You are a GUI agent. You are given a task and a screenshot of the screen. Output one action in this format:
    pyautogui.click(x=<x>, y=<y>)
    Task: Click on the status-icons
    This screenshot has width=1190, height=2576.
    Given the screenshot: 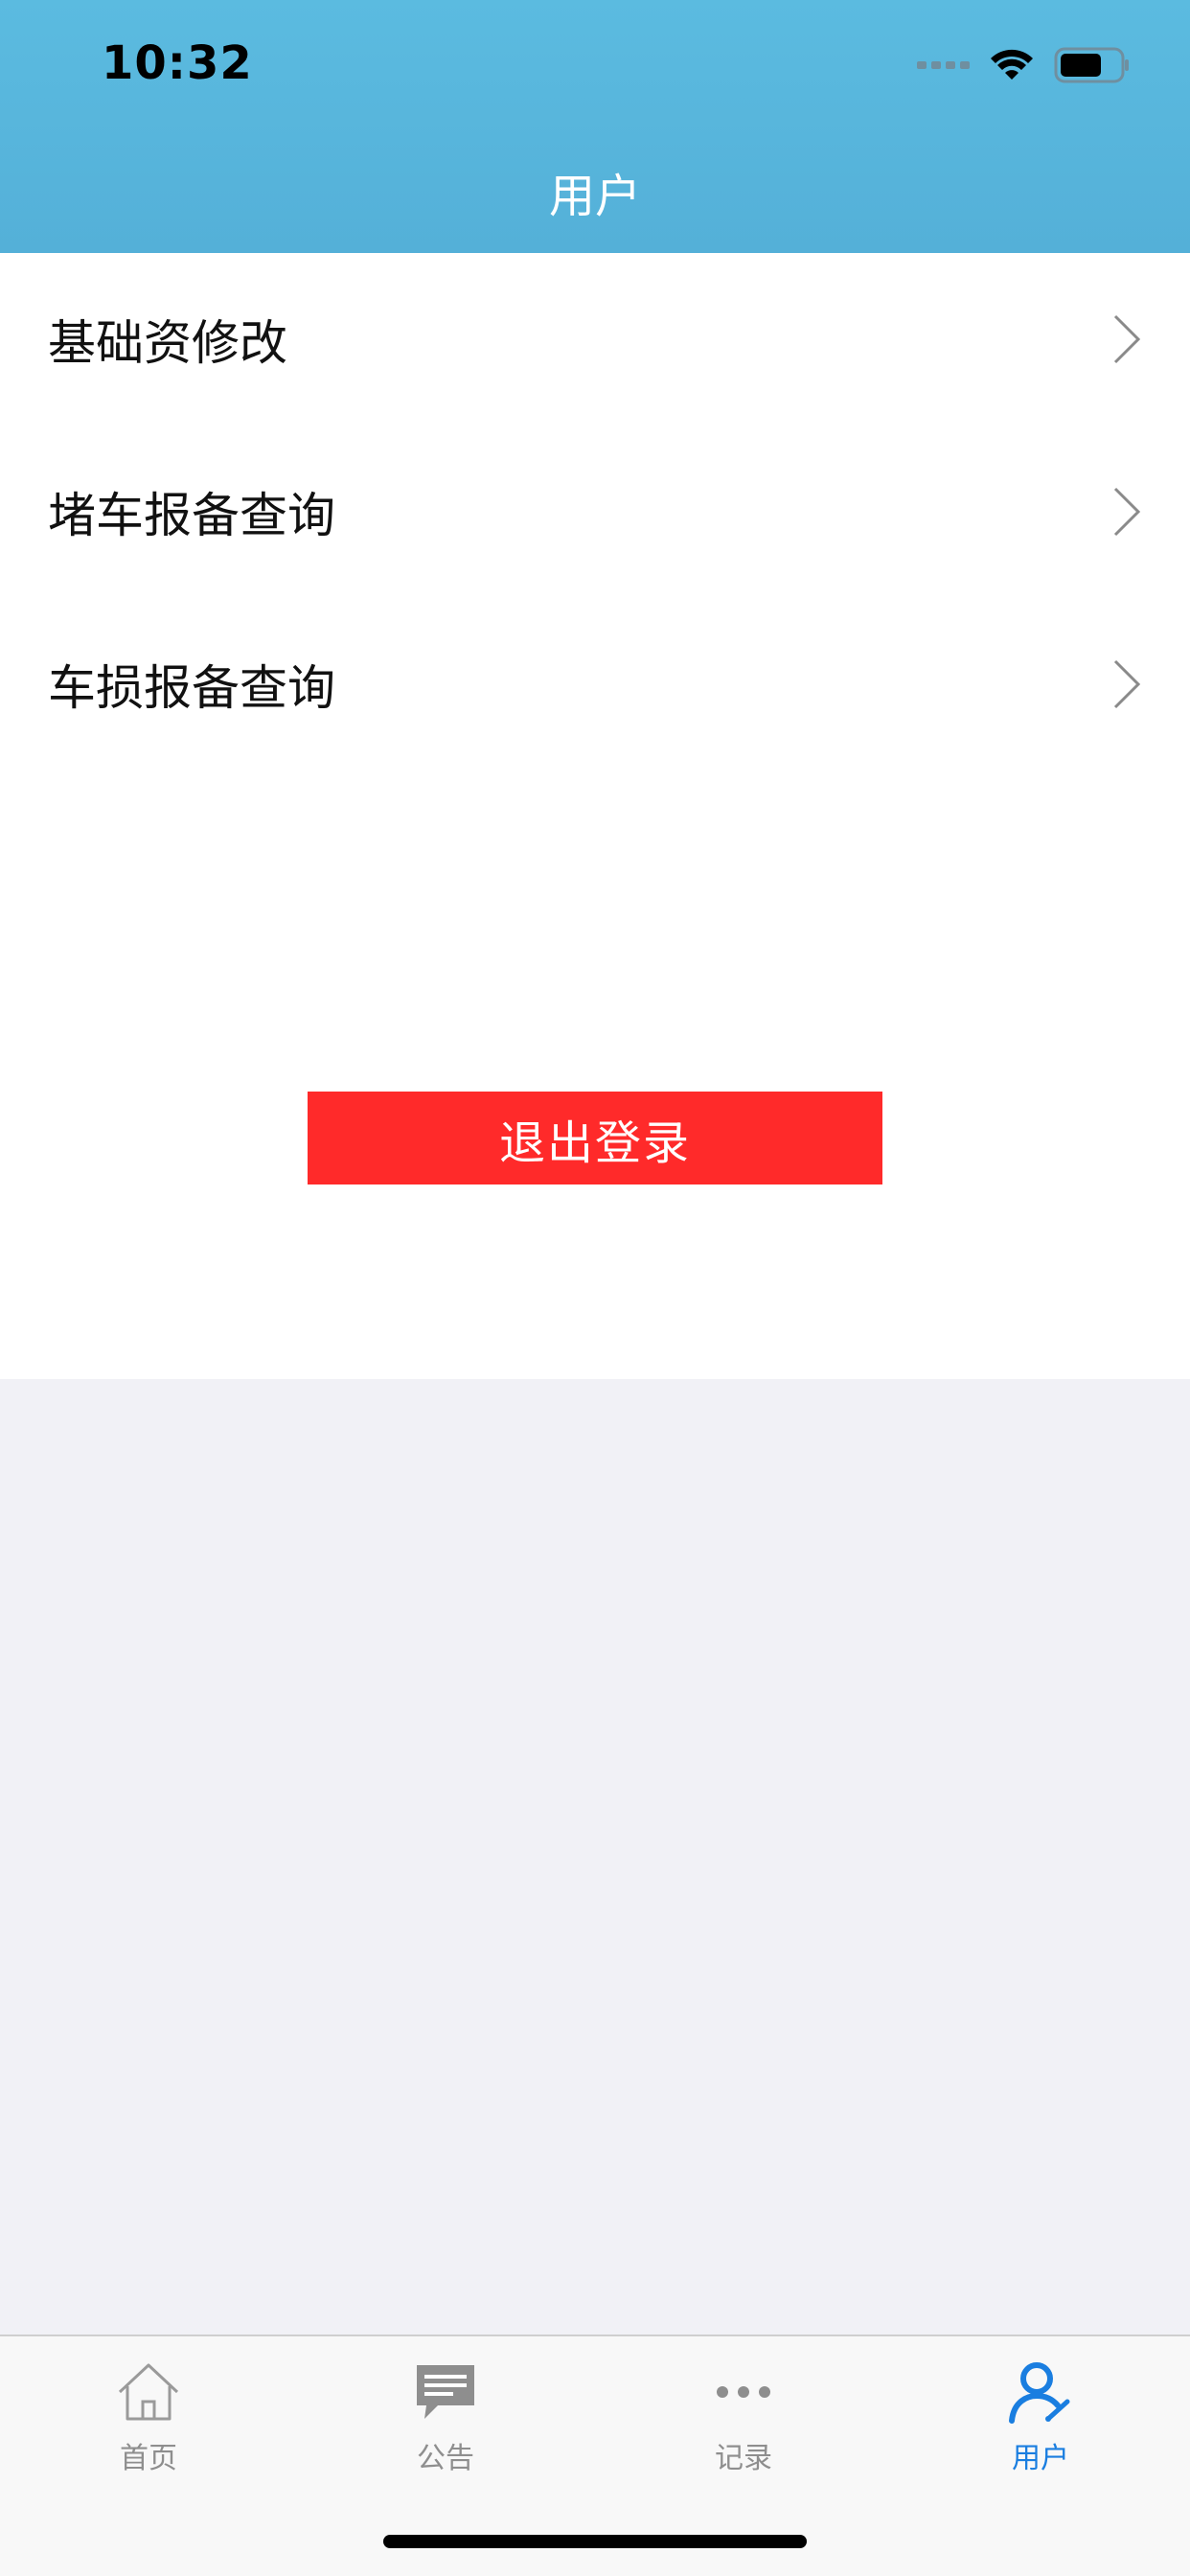 What is the action you would take?
    pyautogui.click(x=1024, y=65)
    